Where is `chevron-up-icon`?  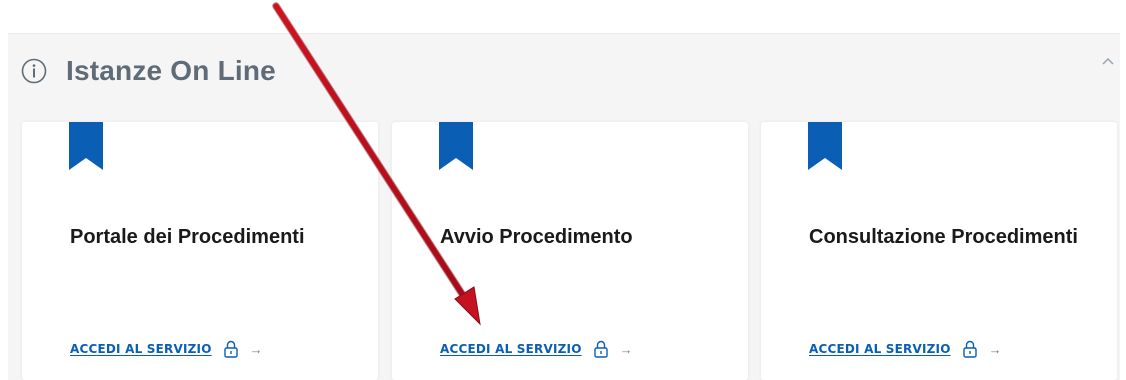
chevron-up-icon is located at coordinates (1108, 62).